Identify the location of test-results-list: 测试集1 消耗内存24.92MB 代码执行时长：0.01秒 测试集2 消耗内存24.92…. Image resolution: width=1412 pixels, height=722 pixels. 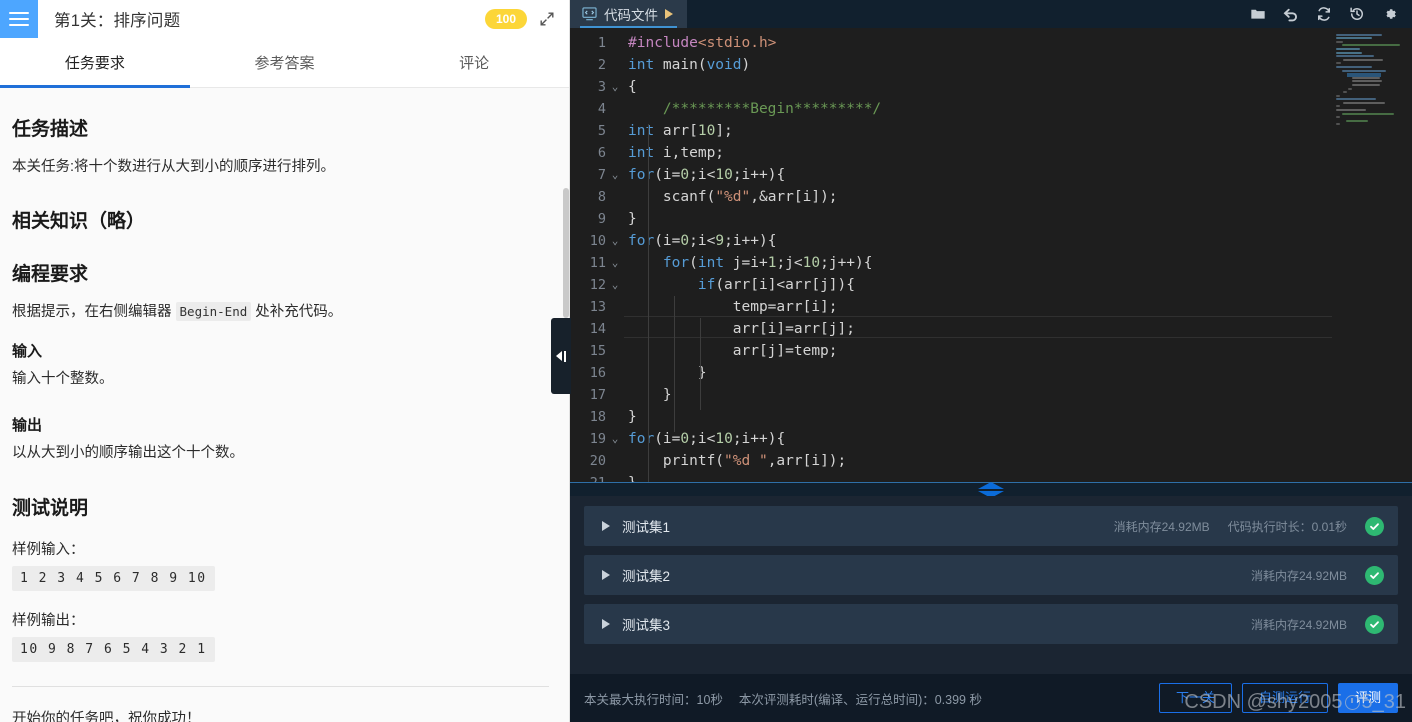
(991, 585).